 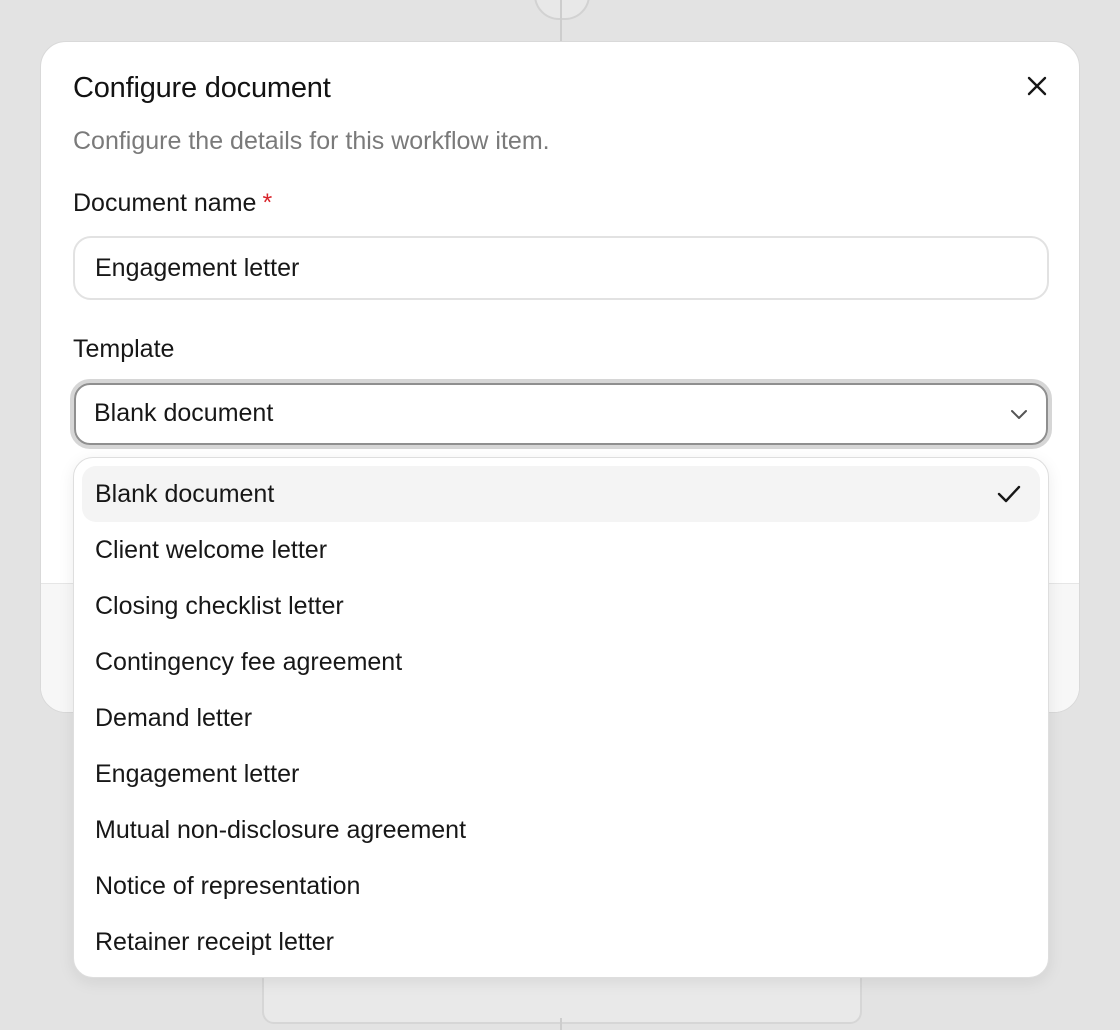 I want to click on template-option: Closing checklist letter, so click(x=561, y=606).